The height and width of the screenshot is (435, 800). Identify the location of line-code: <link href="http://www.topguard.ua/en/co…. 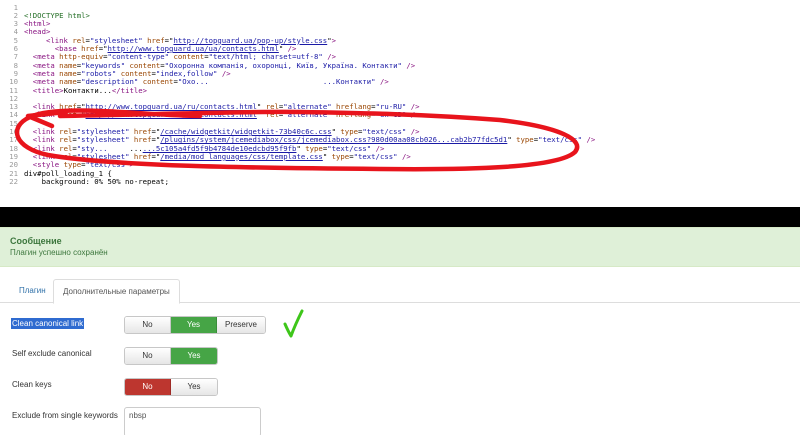
(226, 115).